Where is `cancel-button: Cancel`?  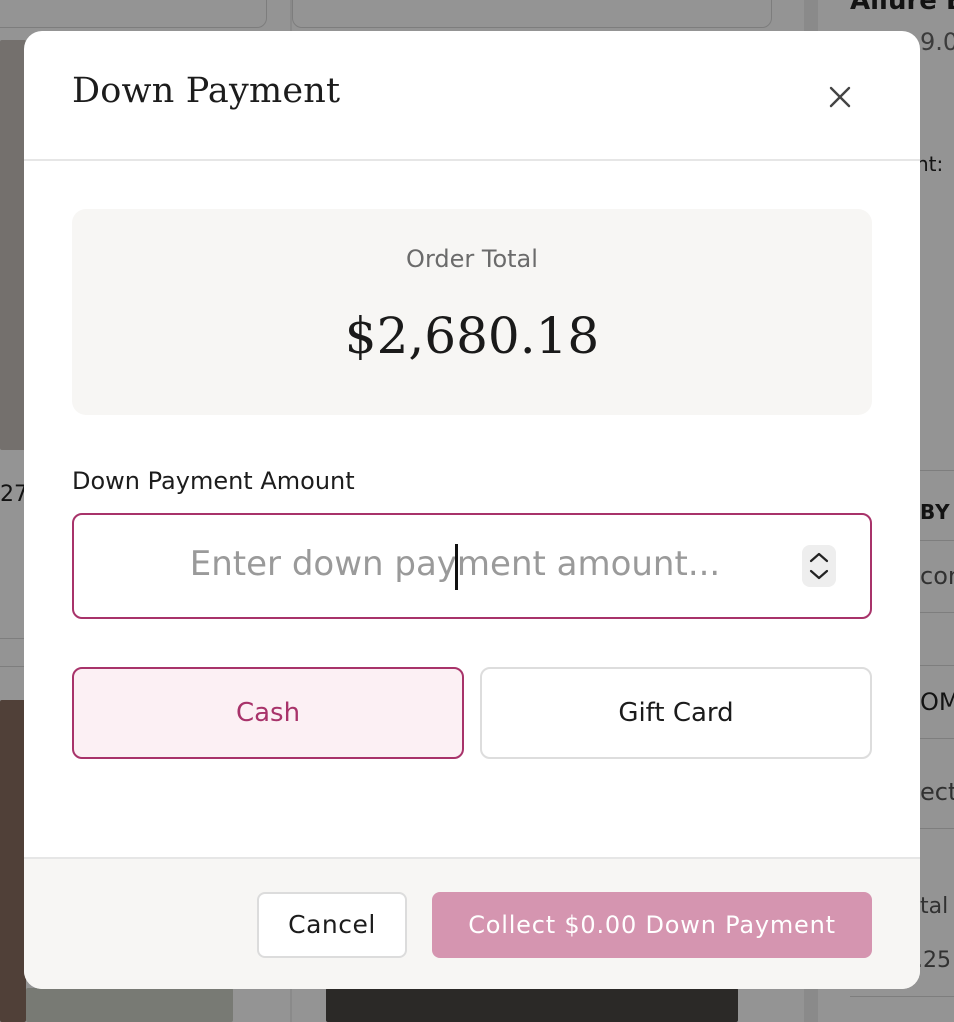
cancel-button: Cancel is located at coordinates (332, 925).